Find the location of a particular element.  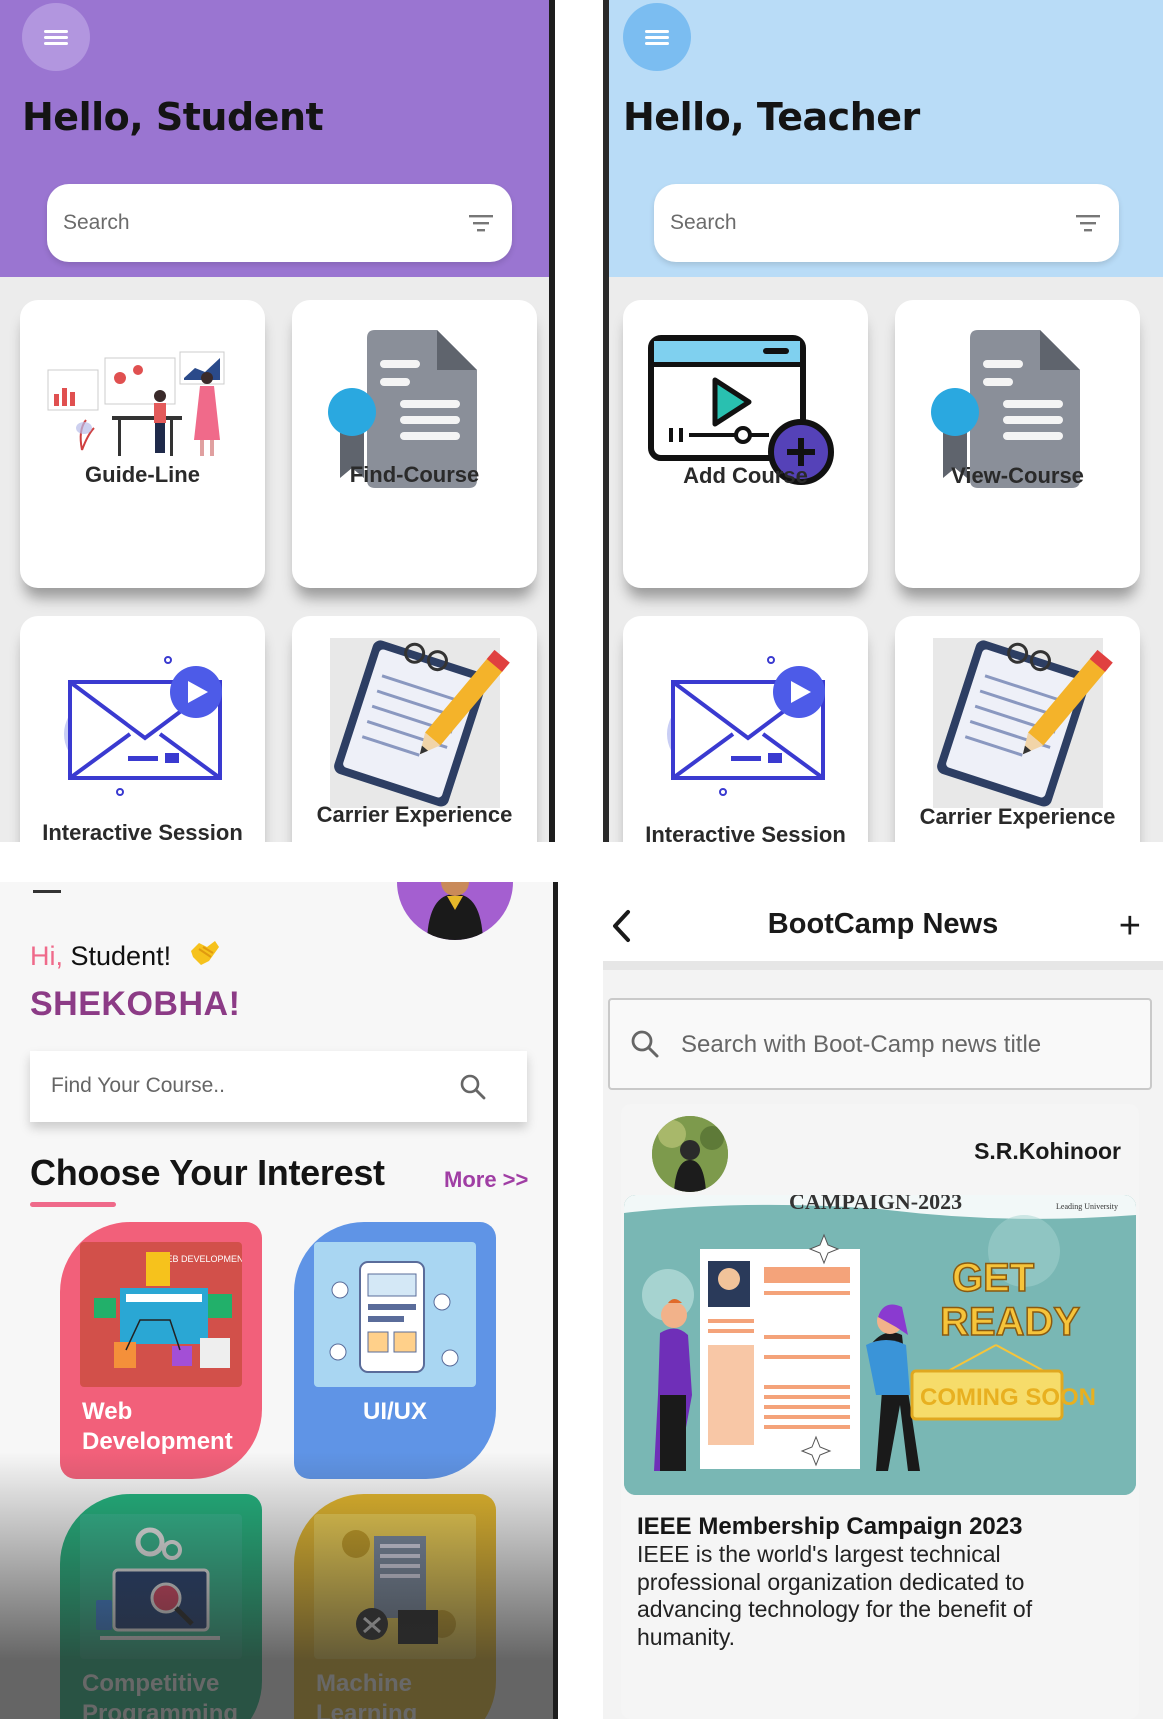

tile-label: Web Development is located at coordinates (157, 1426).